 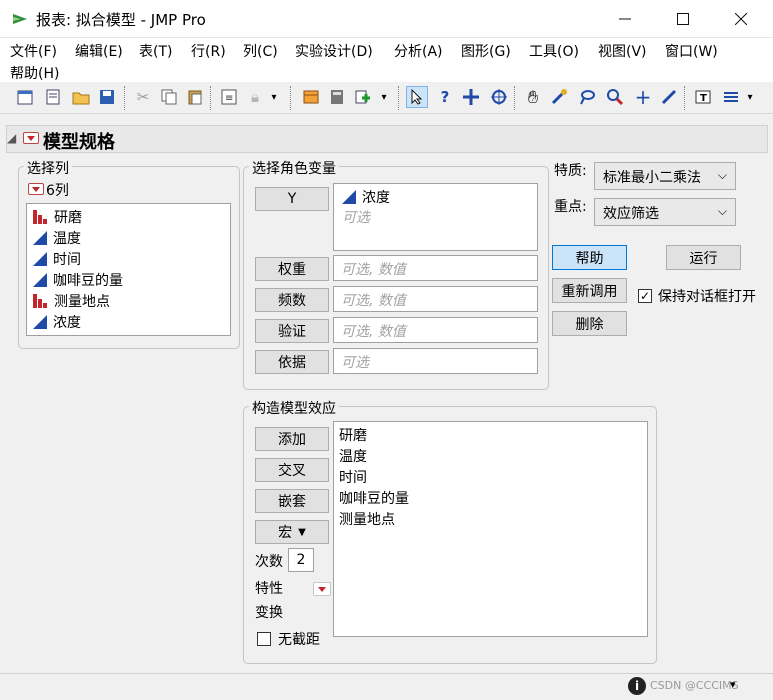 What do you see at coordinates (733, 684) in the screenshot?
I see `statusbar-menu-icon: ▾` at bounding box center [733, 684].